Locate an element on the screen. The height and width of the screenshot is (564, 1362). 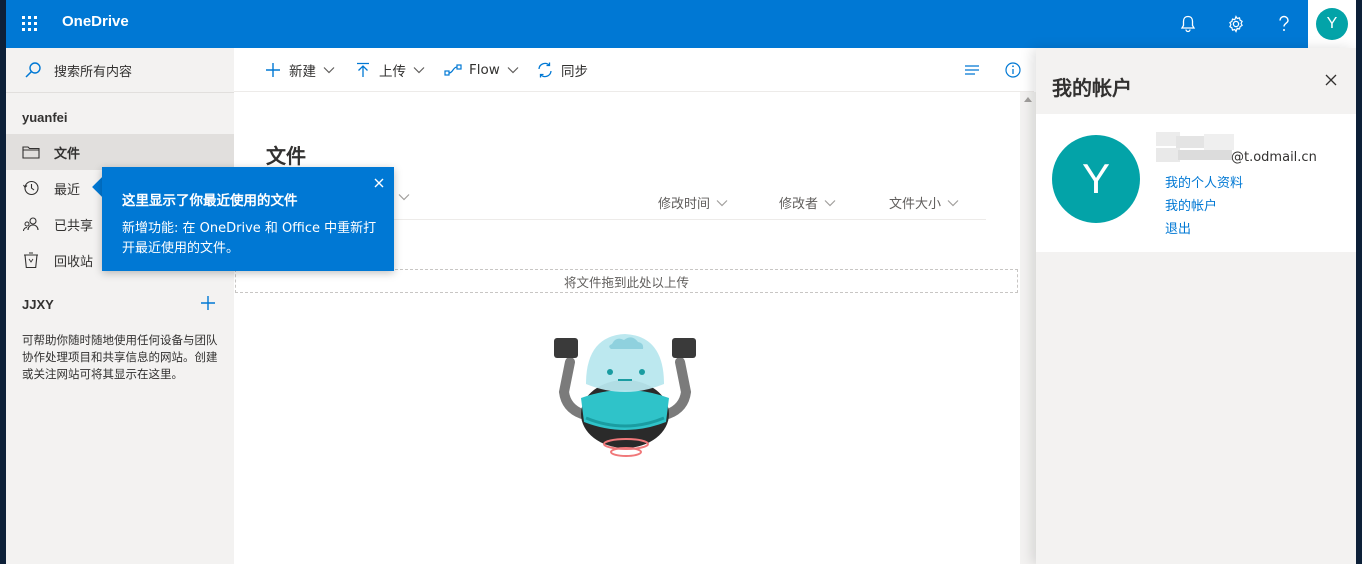
folder-icon is located at coordinates (31, 152).